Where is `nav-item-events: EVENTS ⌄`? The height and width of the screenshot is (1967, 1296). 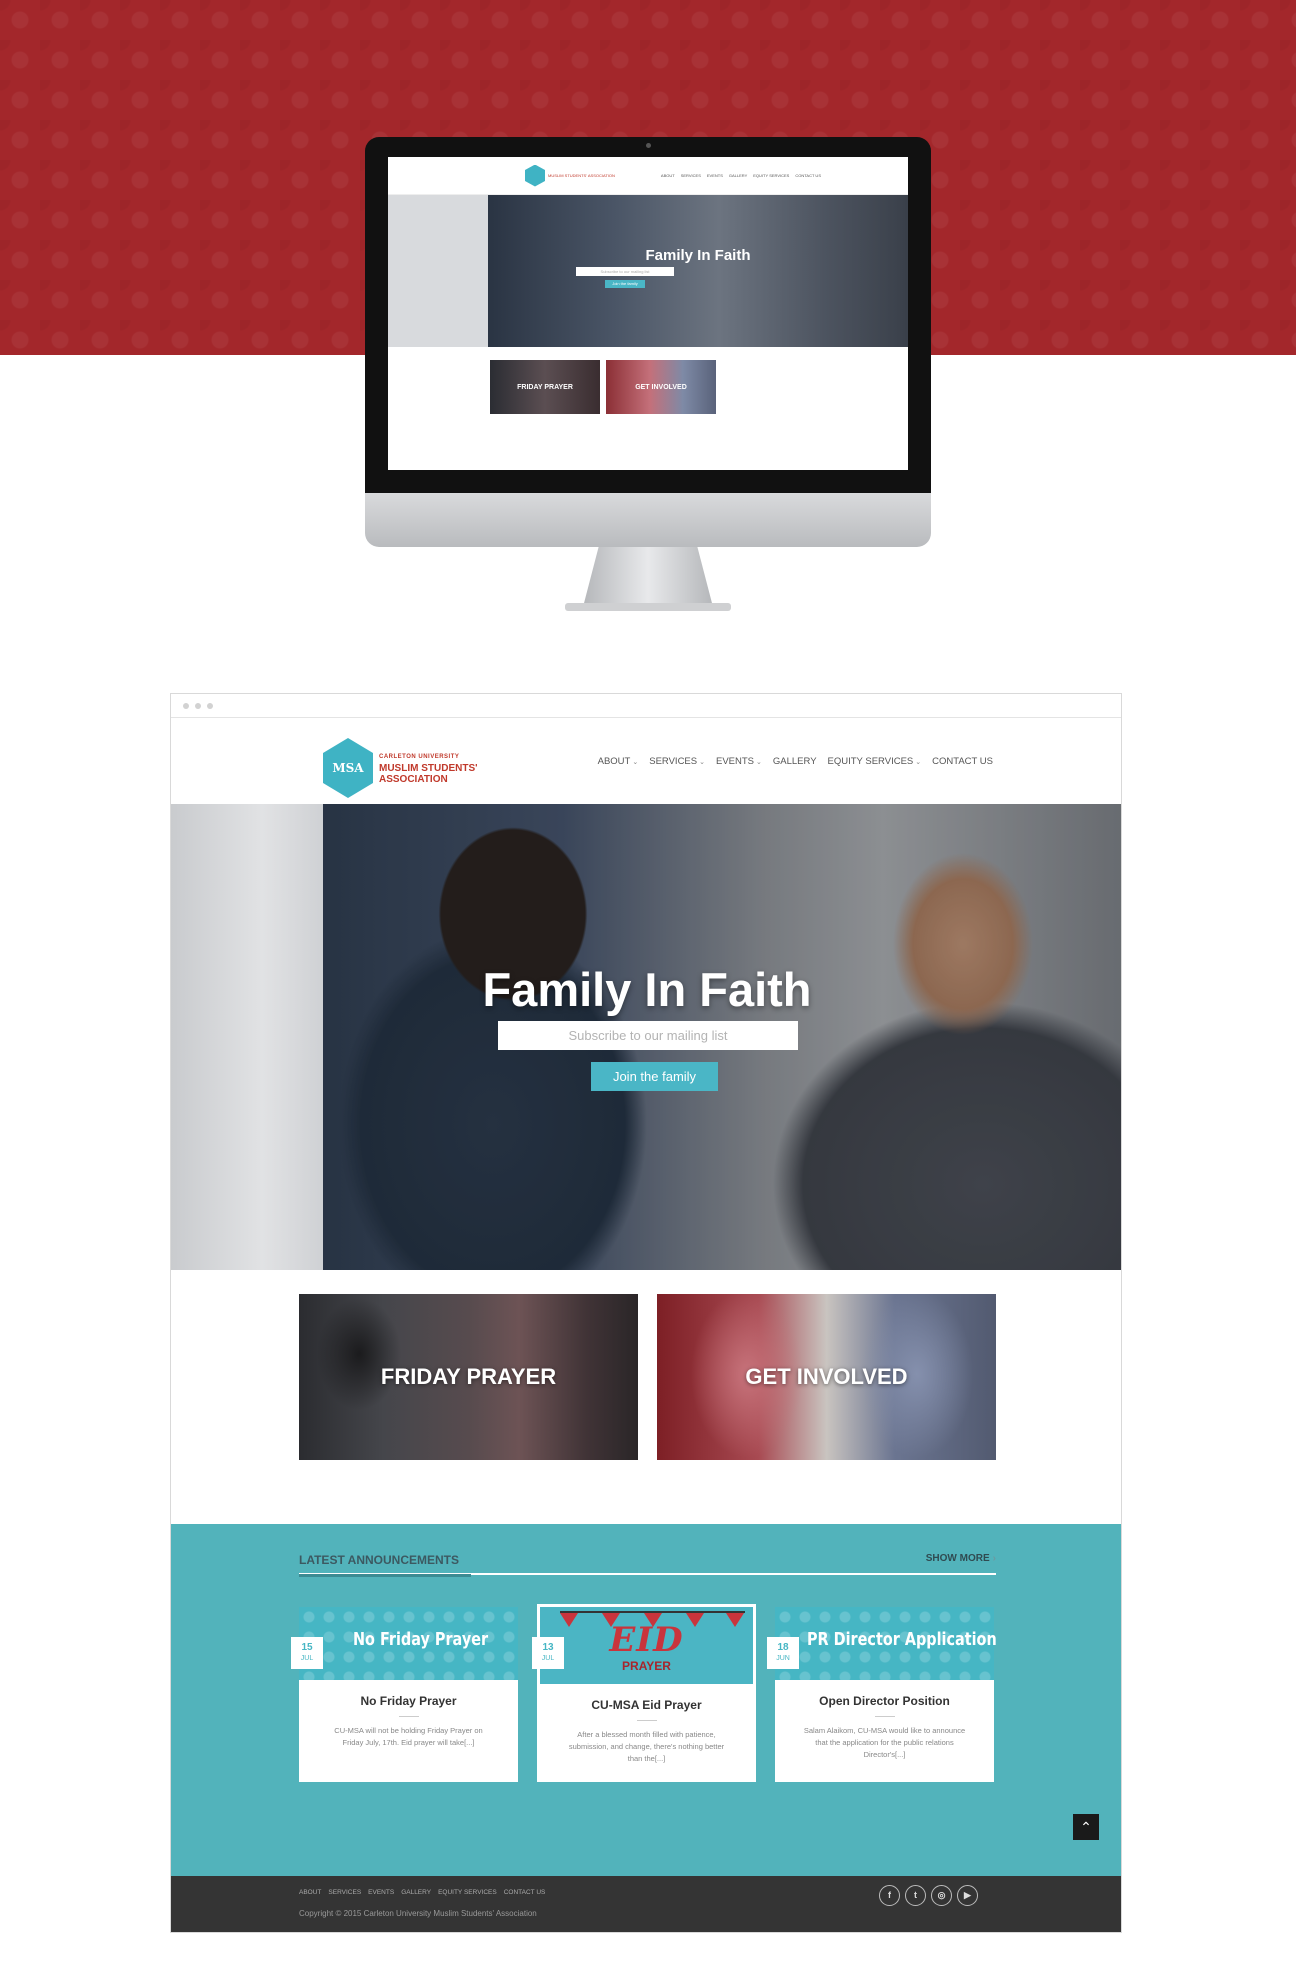 nav-item-events: EVENTS ⌄ is located at coordinates (739, 761).